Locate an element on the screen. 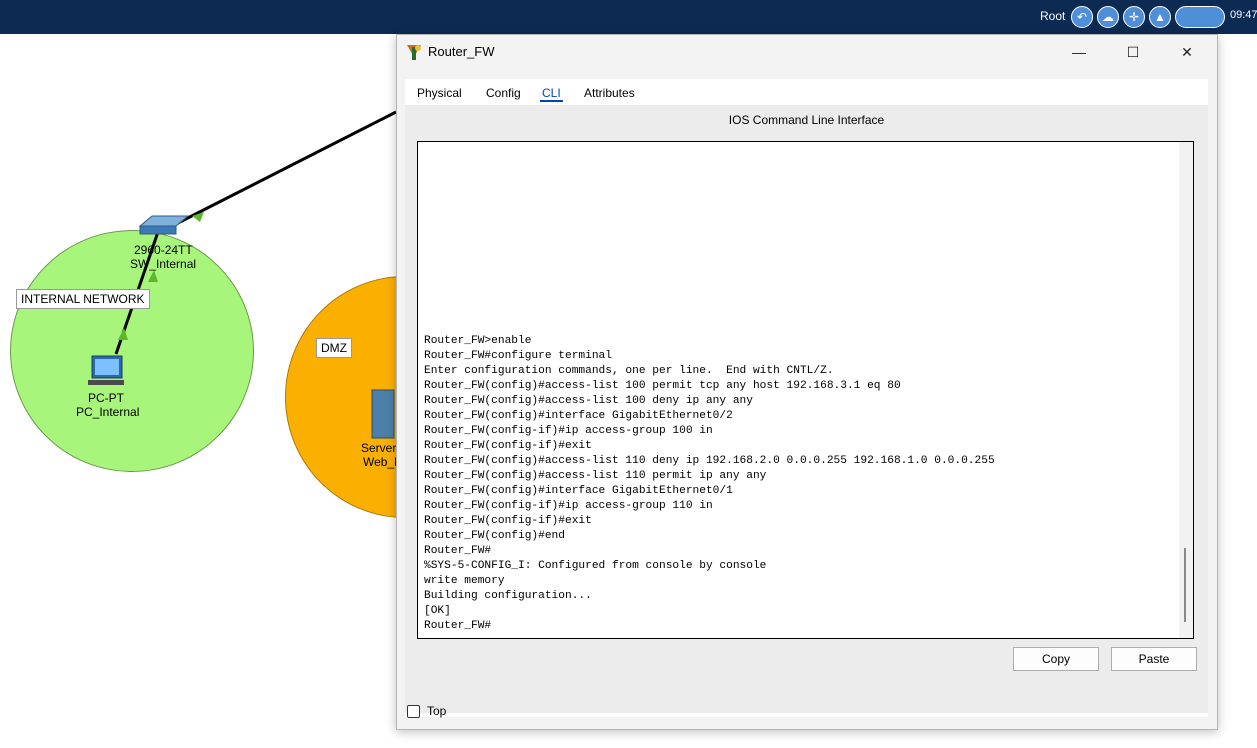  top-checkbox-label: Top is located at coordinates (437, 711).